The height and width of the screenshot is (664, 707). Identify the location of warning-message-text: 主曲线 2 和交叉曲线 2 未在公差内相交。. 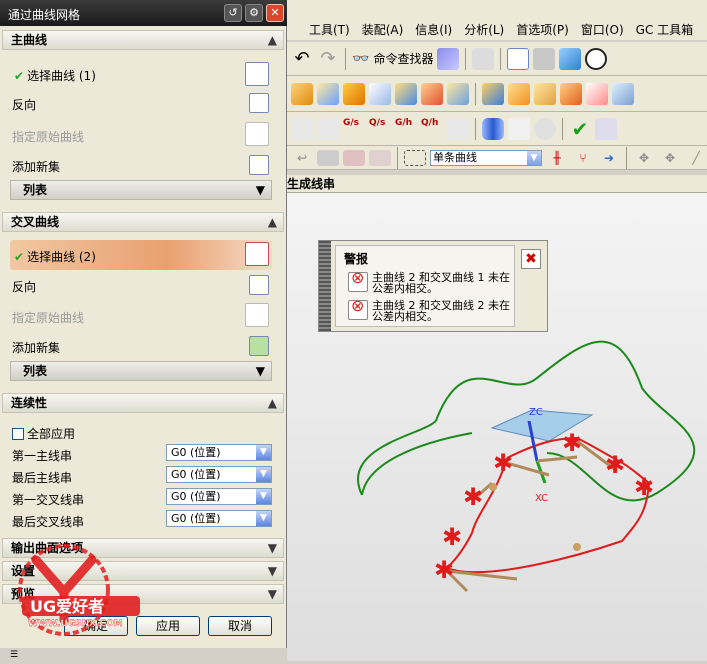
(441, 311).